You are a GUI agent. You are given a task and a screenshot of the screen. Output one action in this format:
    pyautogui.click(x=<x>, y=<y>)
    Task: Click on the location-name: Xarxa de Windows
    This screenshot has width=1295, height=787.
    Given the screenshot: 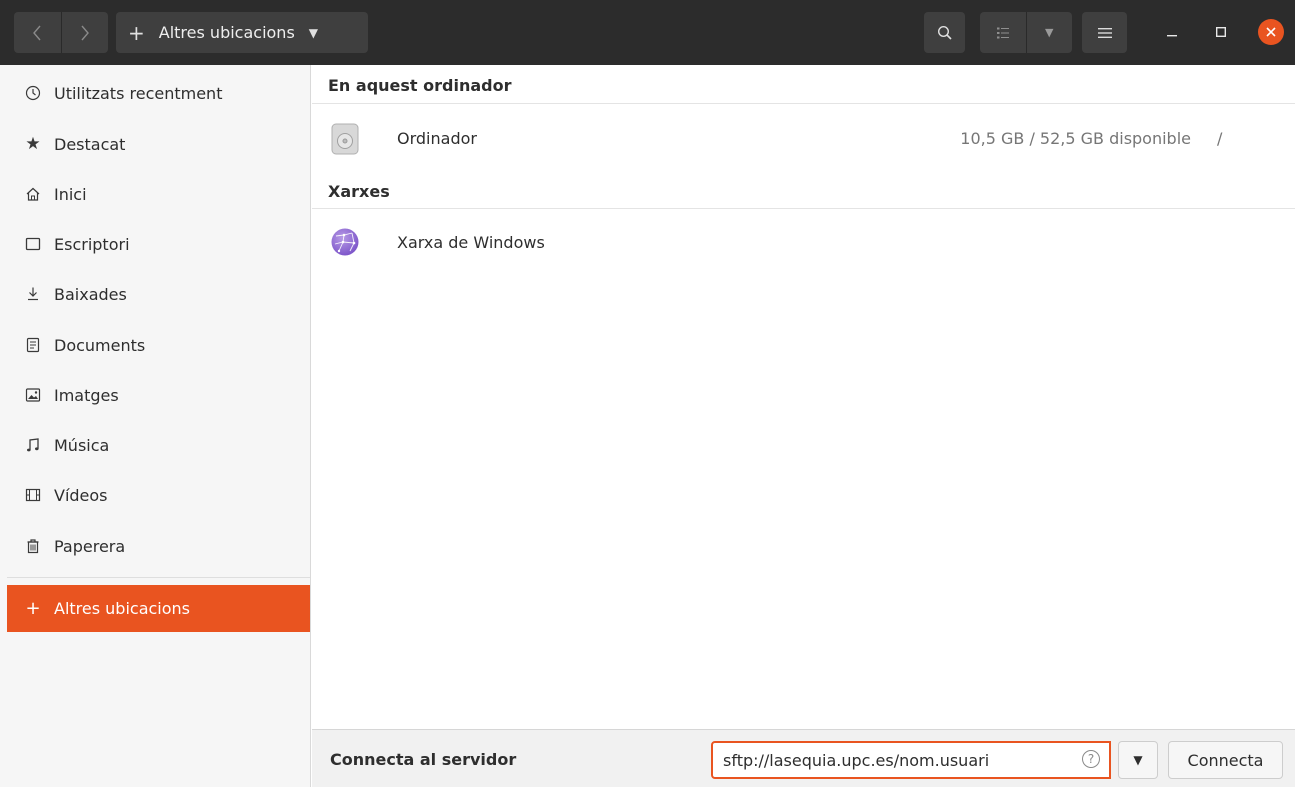 What is the action you would take?
    pyautogui.click(x=471, y=242)
    